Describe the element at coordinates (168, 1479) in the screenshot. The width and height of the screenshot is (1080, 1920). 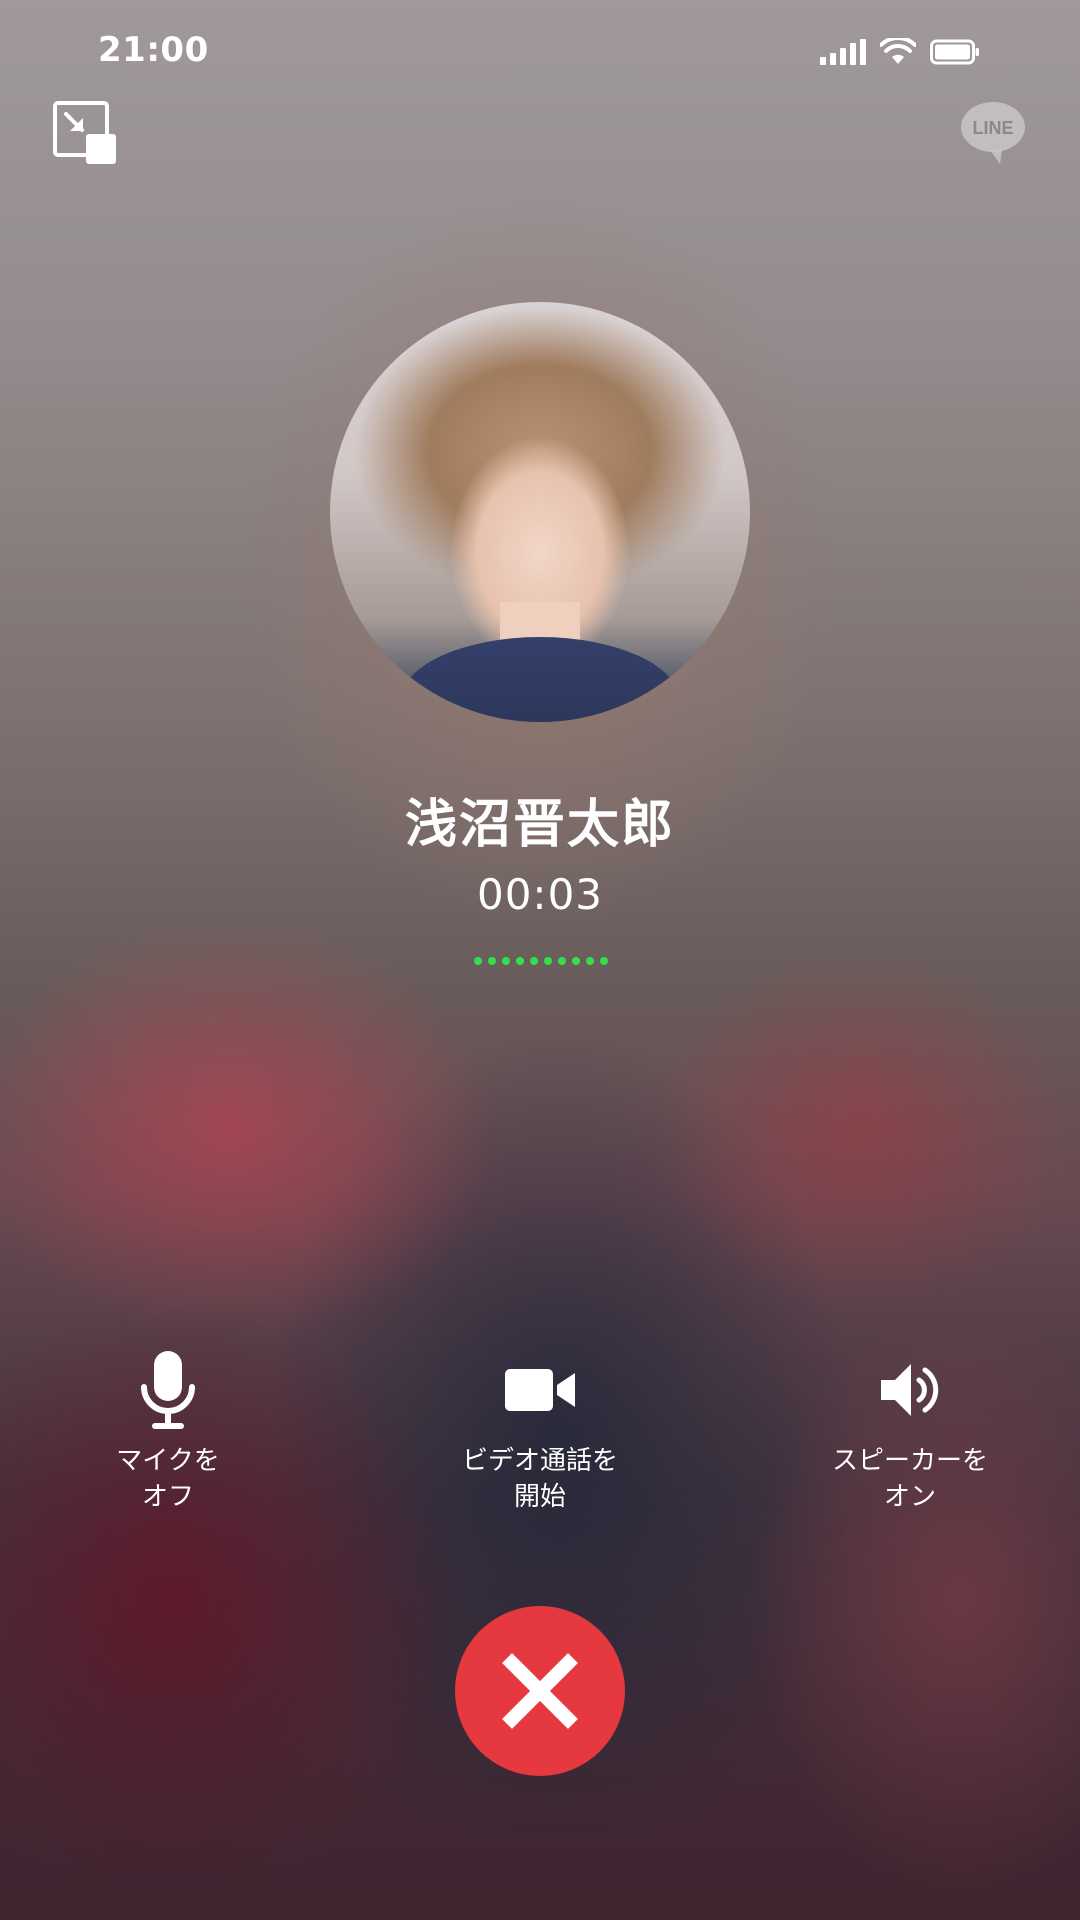
I see `mic-off-label: マイクを オフ` at that location.